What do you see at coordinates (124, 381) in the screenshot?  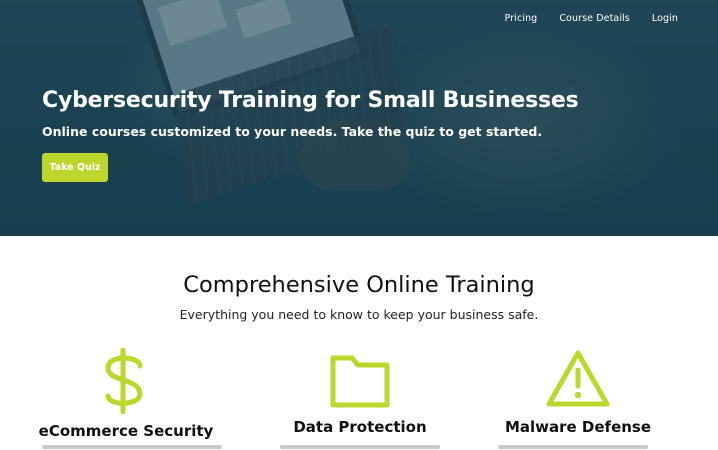 I see `dollar-icon` at bounding box center [124, 381].